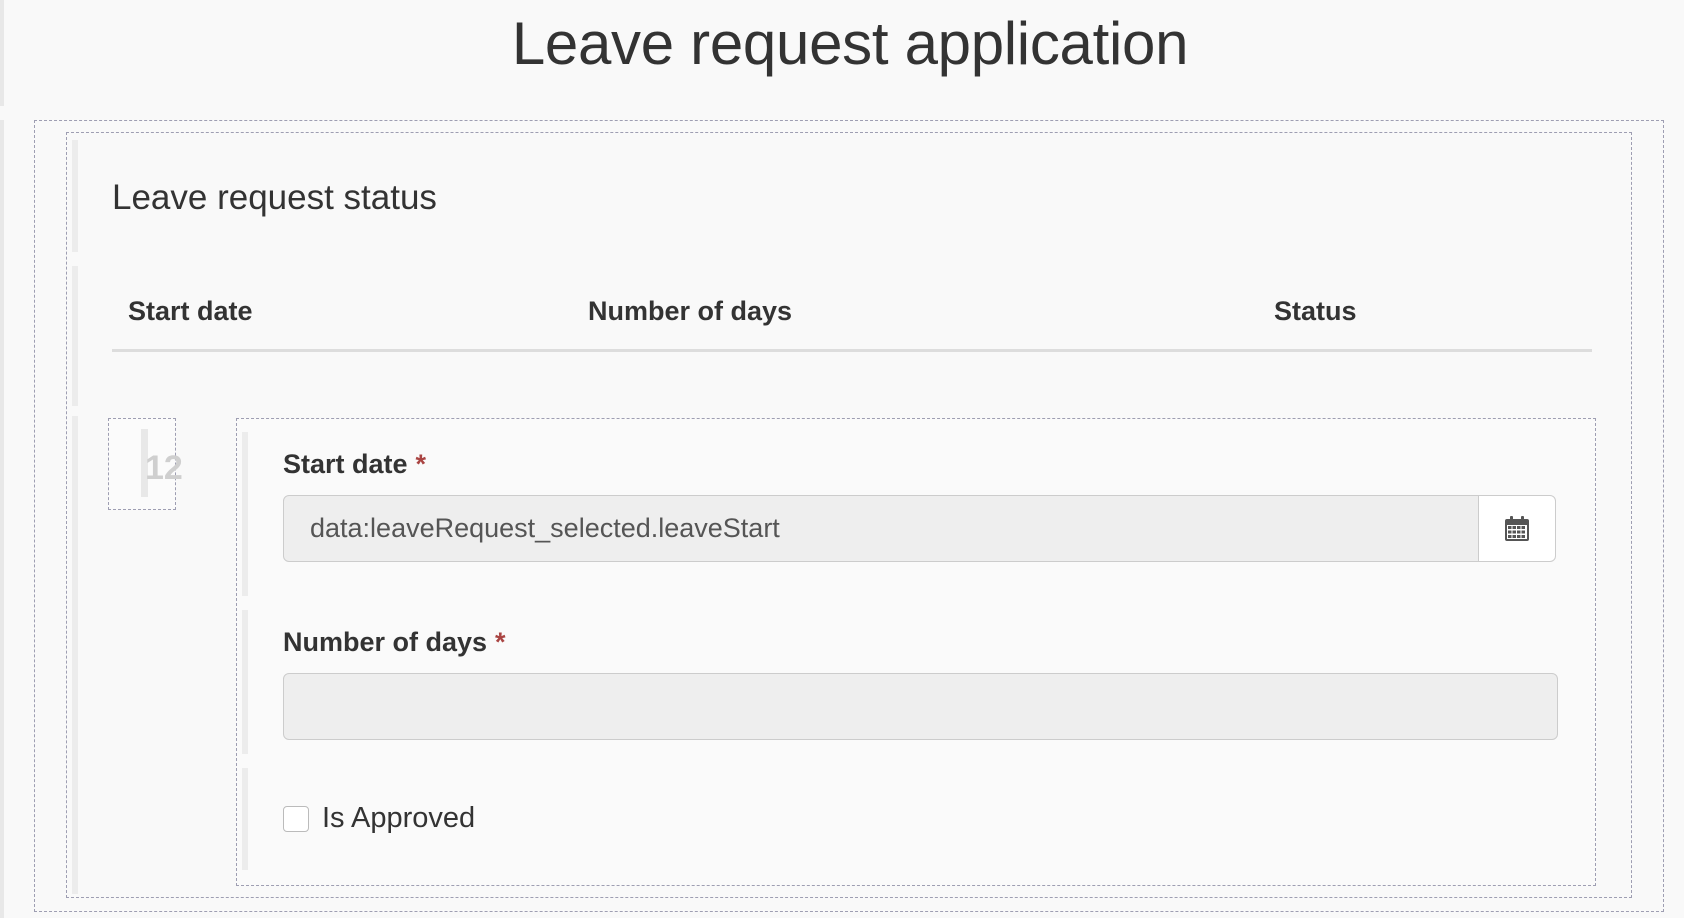 The image size is (1684, 918). Describe the element at coordinates (690, 311) in the screenshot. I see `column-header-number-of-days: Number of days` at that location.